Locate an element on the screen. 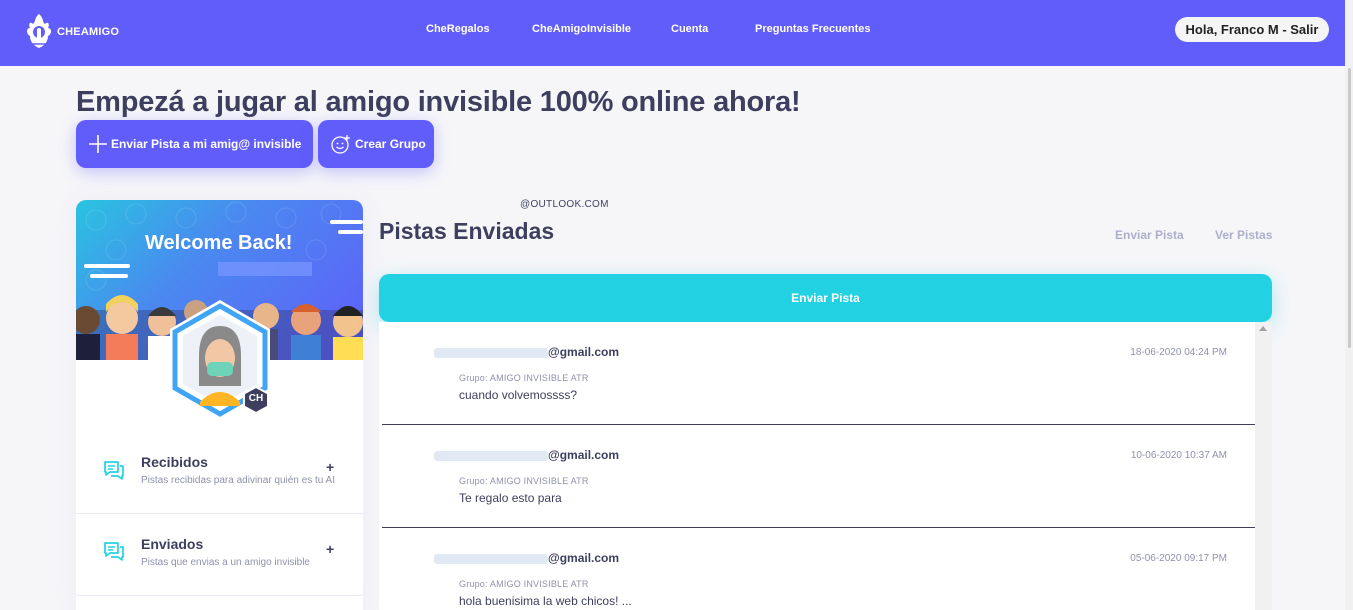 This screenshot has height=610, width=1353. menu-description: Pistas que envias a un amigo invisible is located at coordinates (225, 562).